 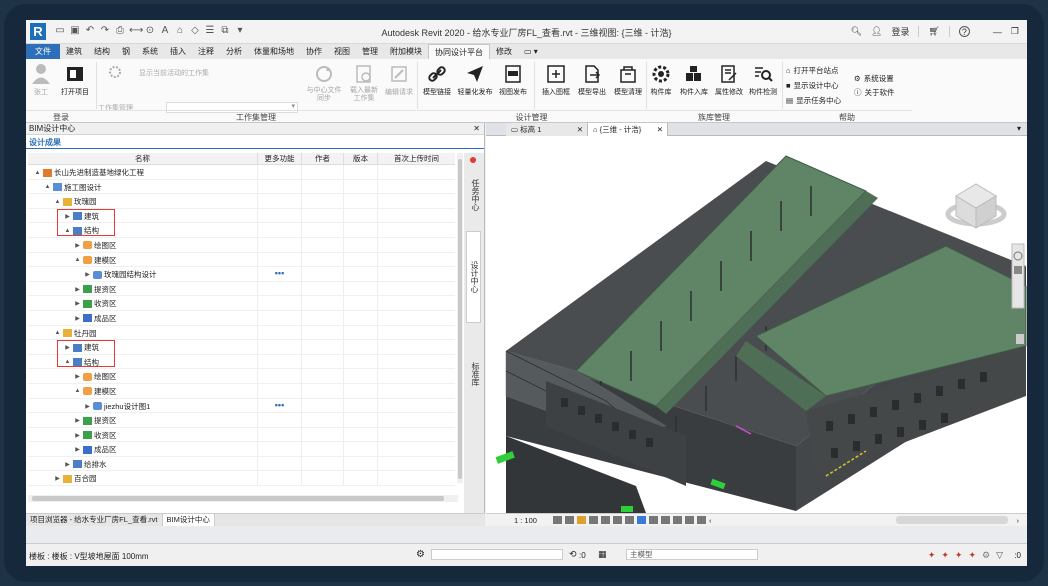 I want to click on tab-file: 文件, so click(x=43, y=51).